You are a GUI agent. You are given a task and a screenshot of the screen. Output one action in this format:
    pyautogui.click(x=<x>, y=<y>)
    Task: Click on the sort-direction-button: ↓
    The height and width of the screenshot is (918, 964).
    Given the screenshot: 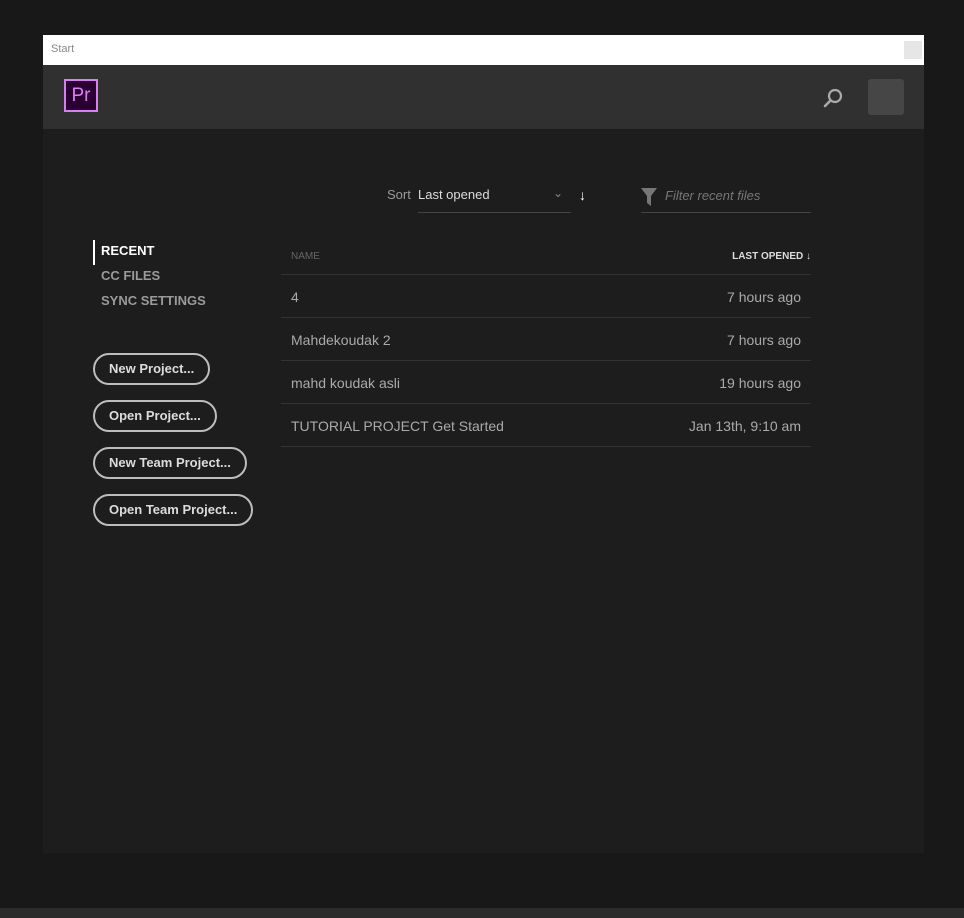 What is the action you would take?
    pyautogui.click(x=582, y=195)
    